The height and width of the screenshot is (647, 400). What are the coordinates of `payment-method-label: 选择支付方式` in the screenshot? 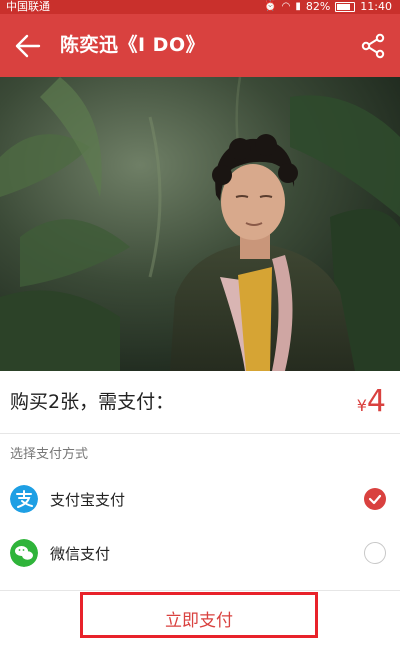 It's located at (49, 454).